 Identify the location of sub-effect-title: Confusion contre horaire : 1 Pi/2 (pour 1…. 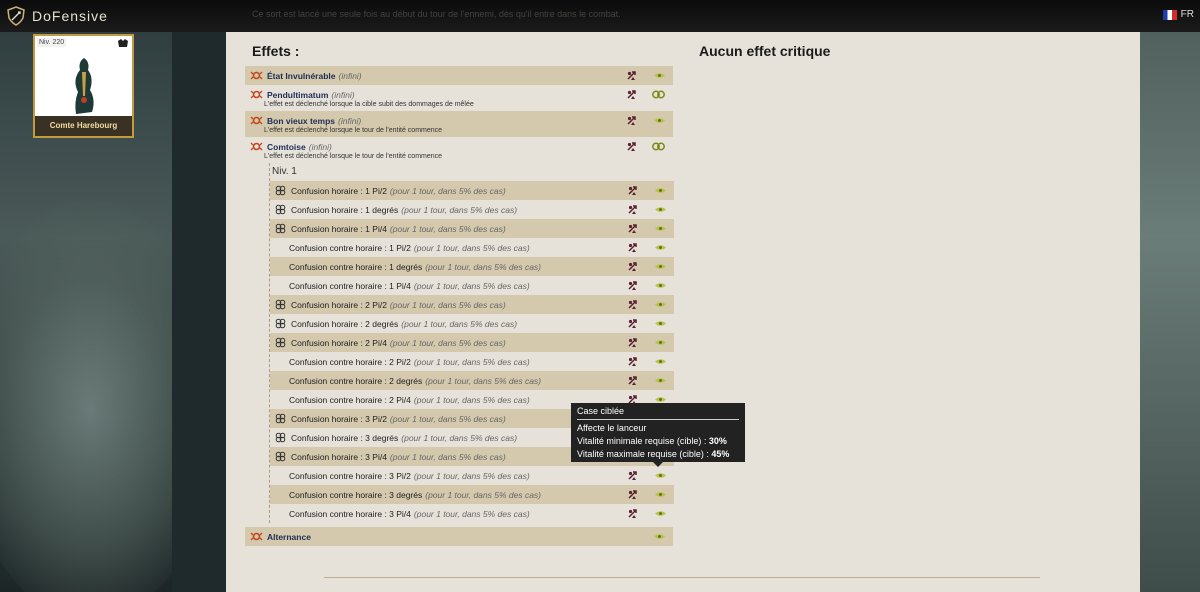
(472, 247).